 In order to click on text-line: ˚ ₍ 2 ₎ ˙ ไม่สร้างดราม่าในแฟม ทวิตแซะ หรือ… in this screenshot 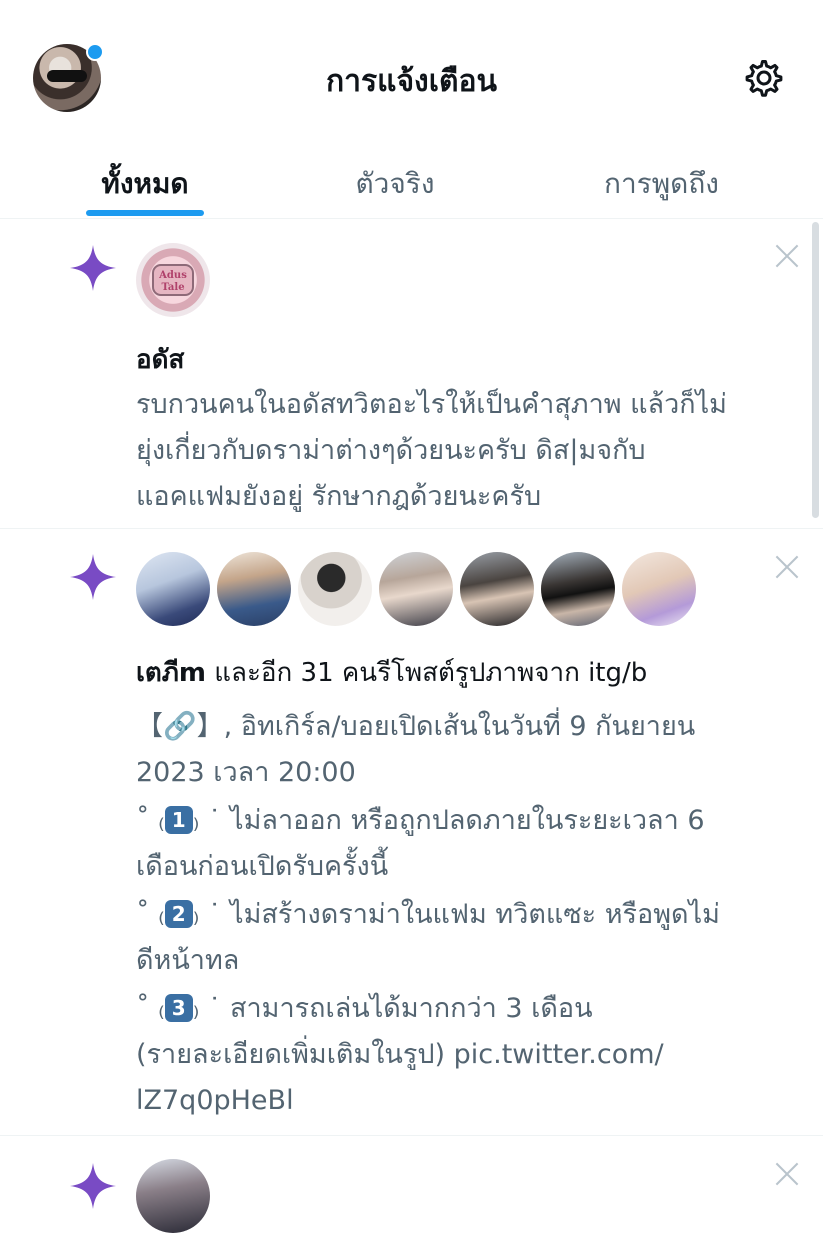, I will do `click(471, 915)`.